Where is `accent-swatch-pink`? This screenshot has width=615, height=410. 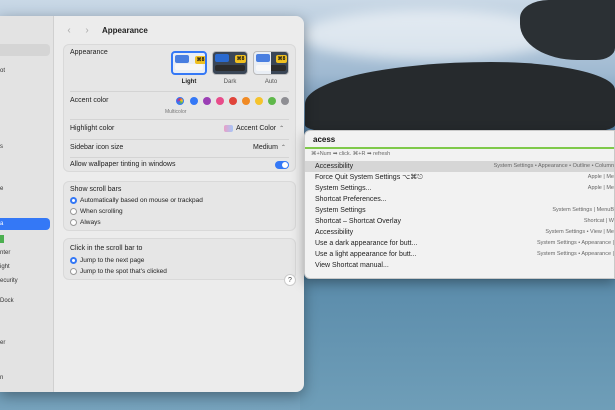
accent-swatch-pink is located at coordinates (220, 101).